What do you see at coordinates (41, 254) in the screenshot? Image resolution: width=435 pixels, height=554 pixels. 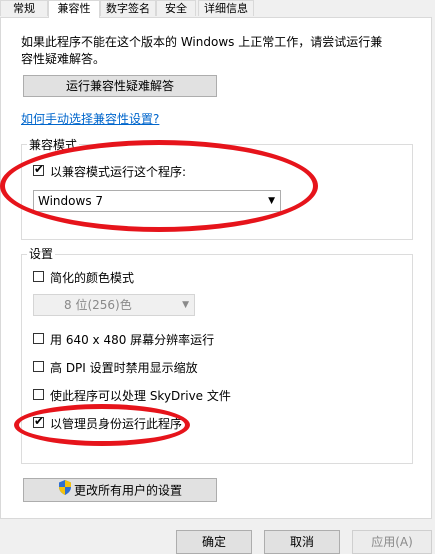 I see `settings-title: 设置` at bounding box center [41, 254].